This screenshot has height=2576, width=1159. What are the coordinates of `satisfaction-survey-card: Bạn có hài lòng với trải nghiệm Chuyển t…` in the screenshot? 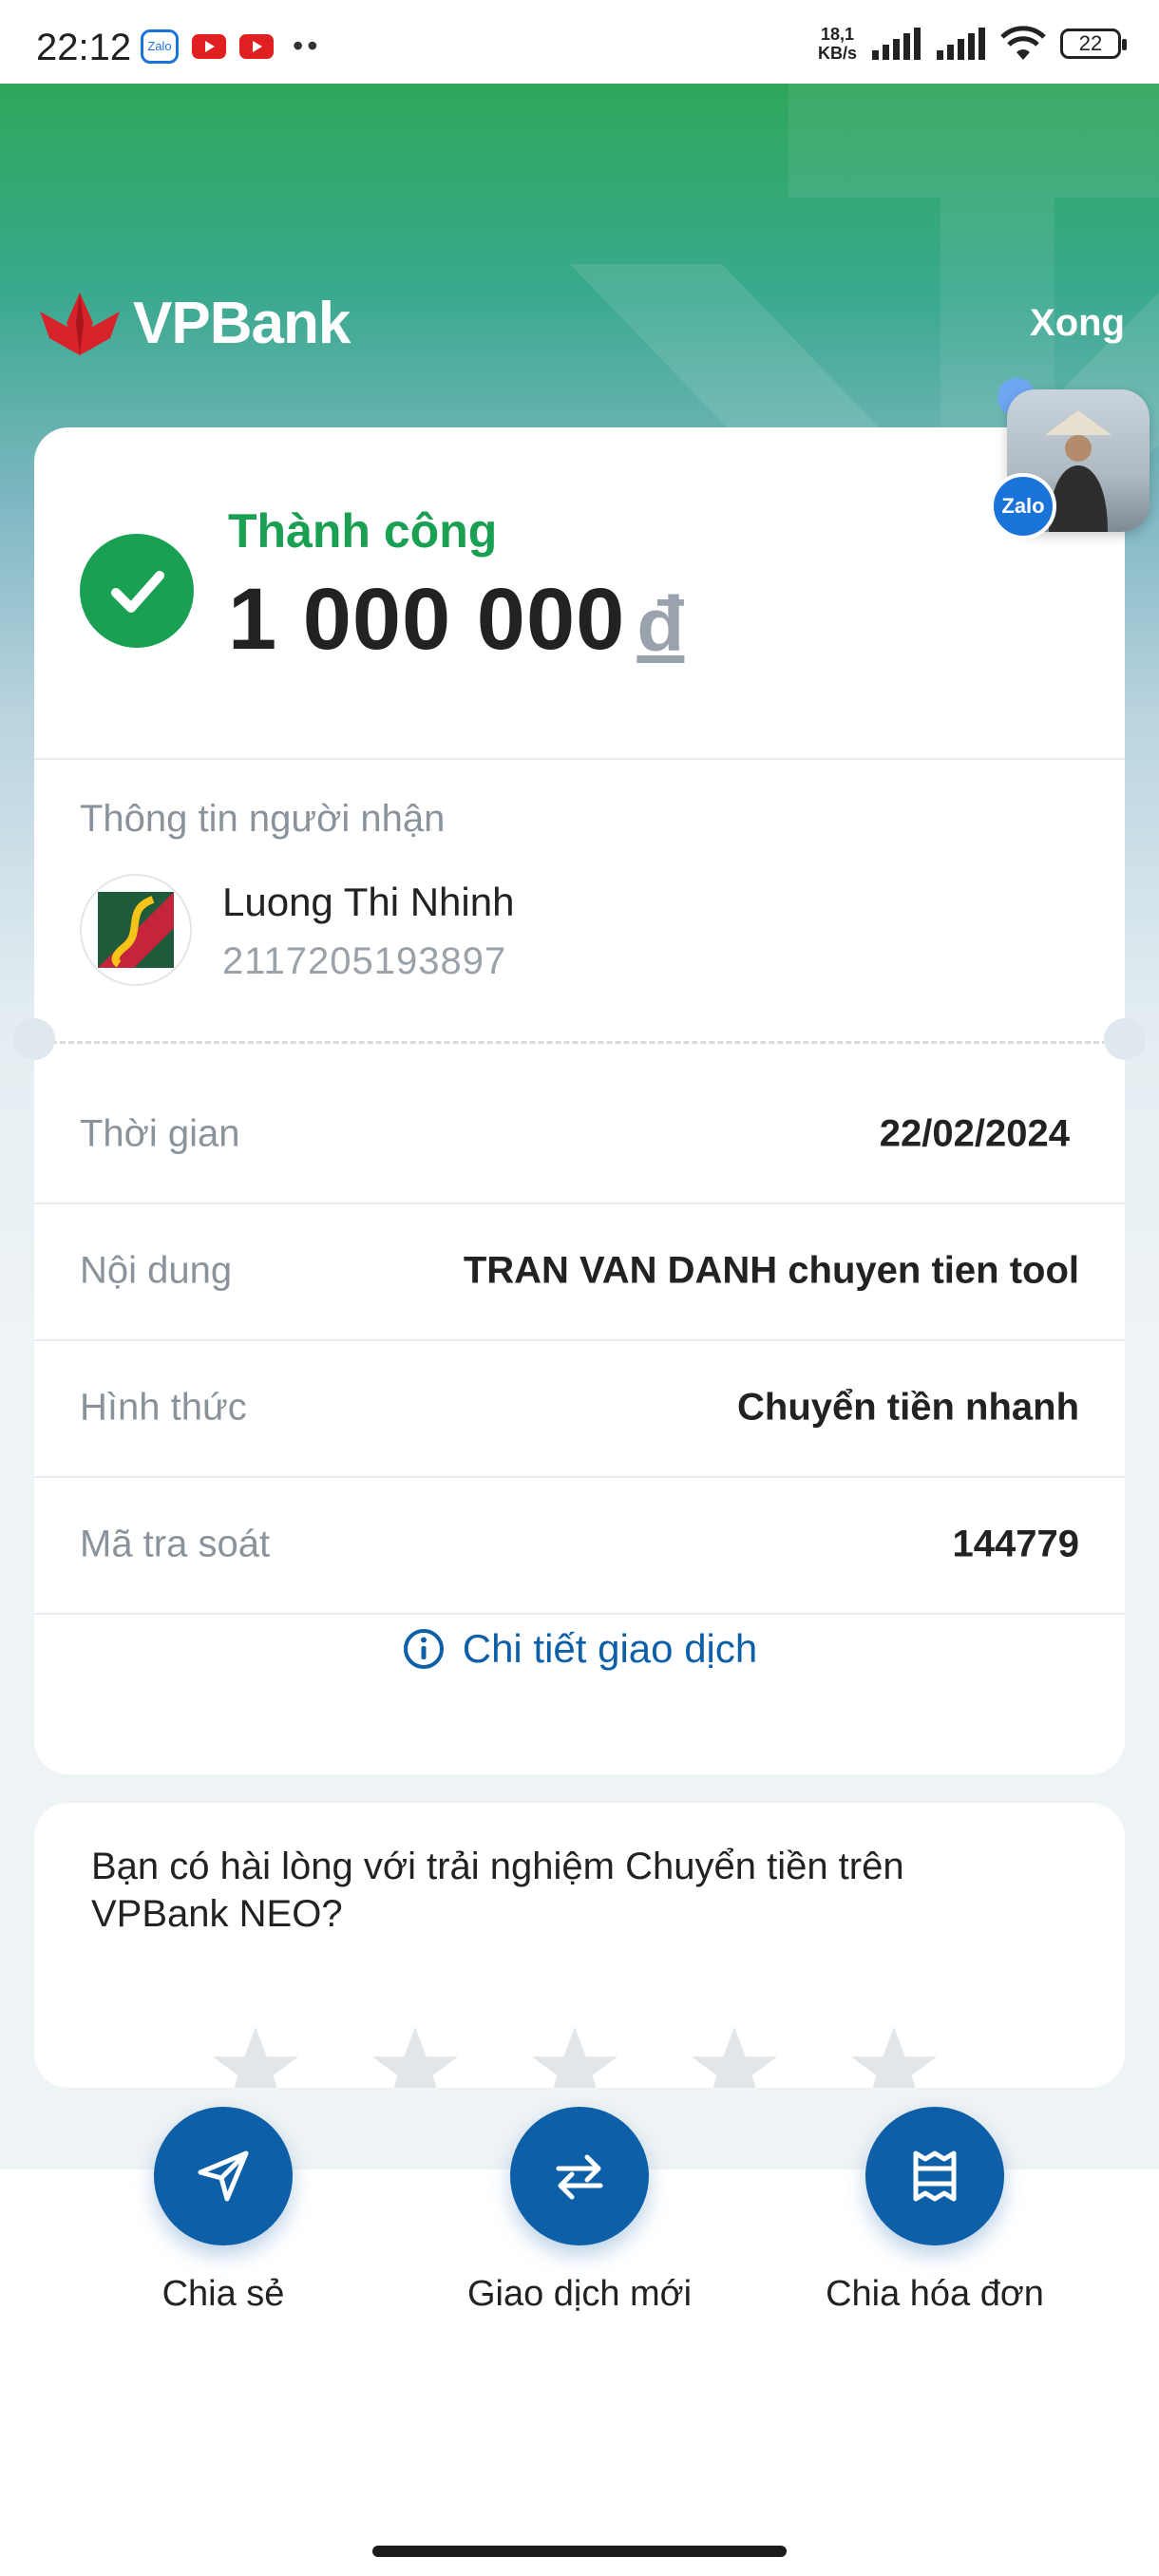 It's located at (579, 1946).